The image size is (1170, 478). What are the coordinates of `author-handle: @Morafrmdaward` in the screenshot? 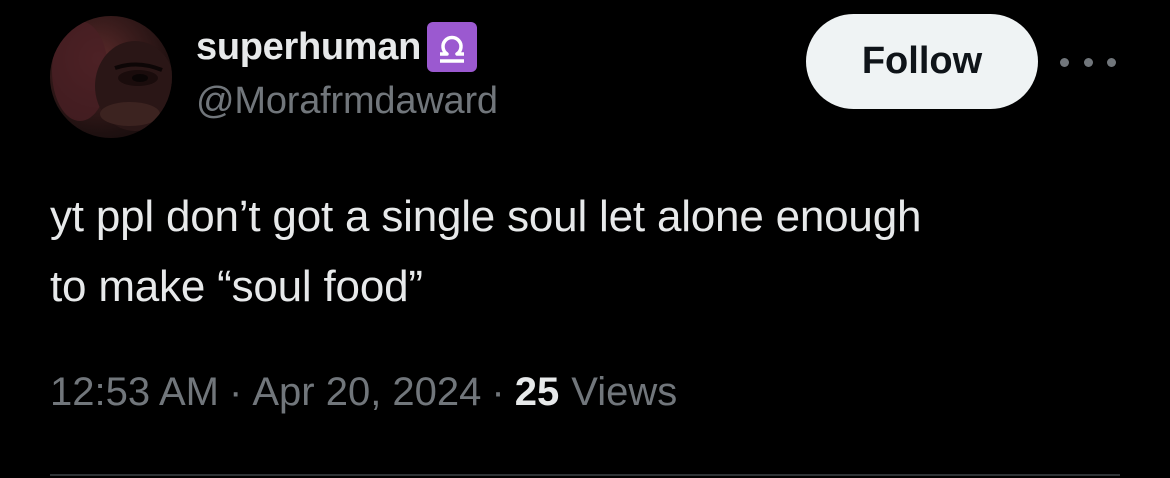 It's located at (347, 101).